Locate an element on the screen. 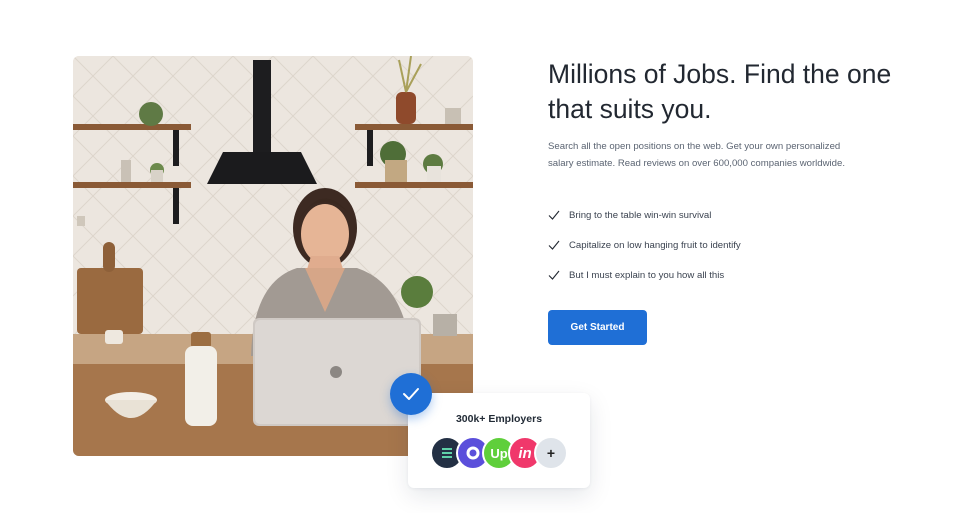 The image size is (955, 513). get-started-button: Get Started is located at coordinates (597, 327).